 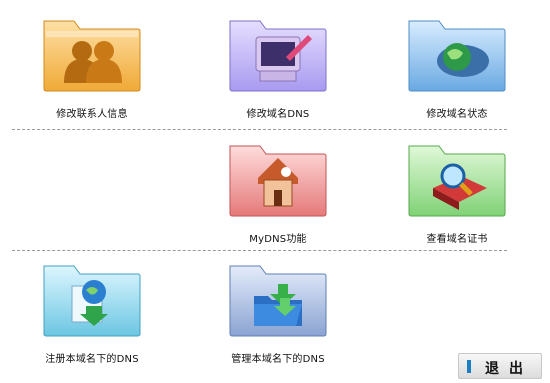 I want to click on exit-button: 退出, so click(x=500, y=366).